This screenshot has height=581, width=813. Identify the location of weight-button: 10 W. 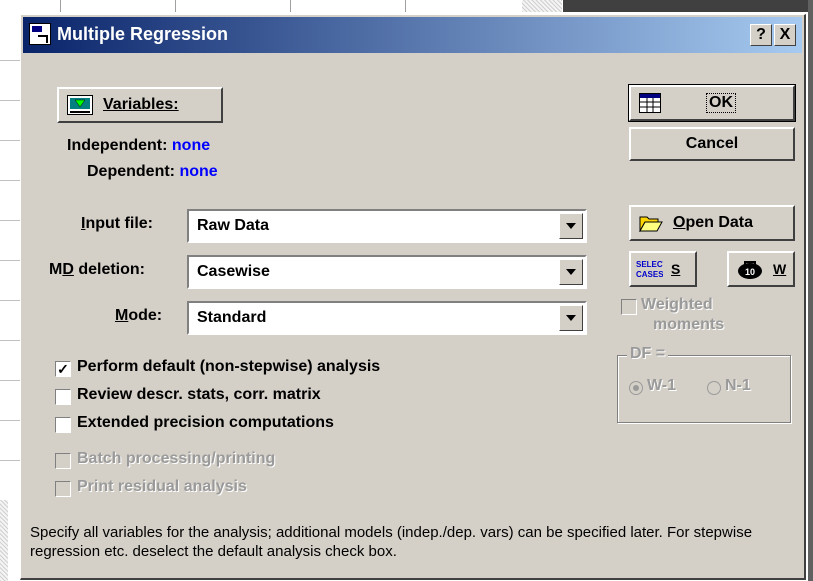
(761, 269).